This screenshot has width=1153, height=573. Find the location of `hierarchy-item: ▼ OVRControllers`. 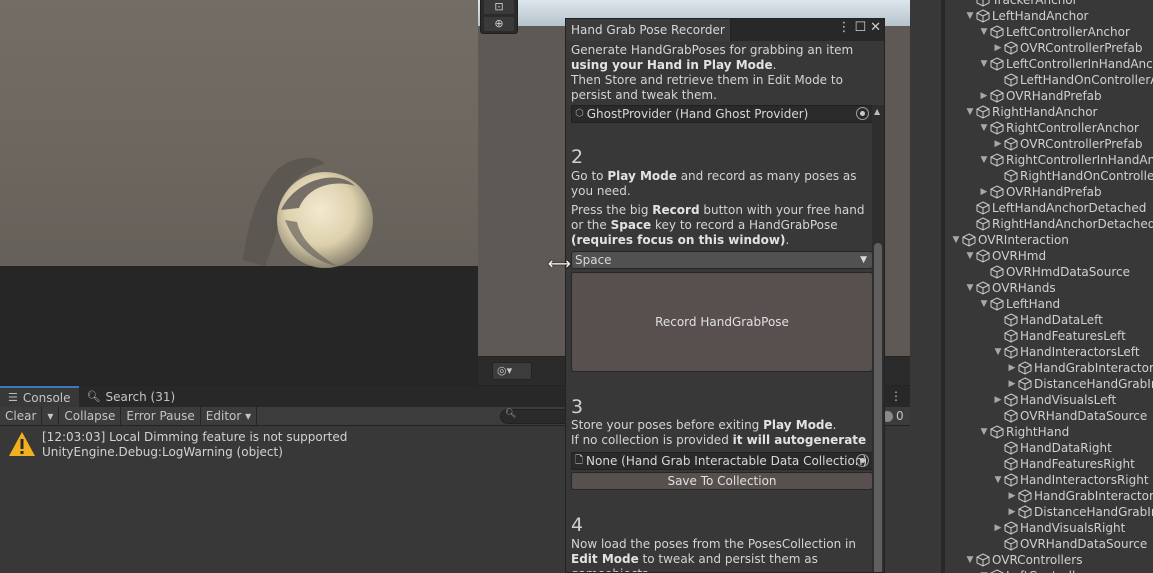

hierarchy-item: ▼ OVRControllers is located at coordinates (1023, 560).